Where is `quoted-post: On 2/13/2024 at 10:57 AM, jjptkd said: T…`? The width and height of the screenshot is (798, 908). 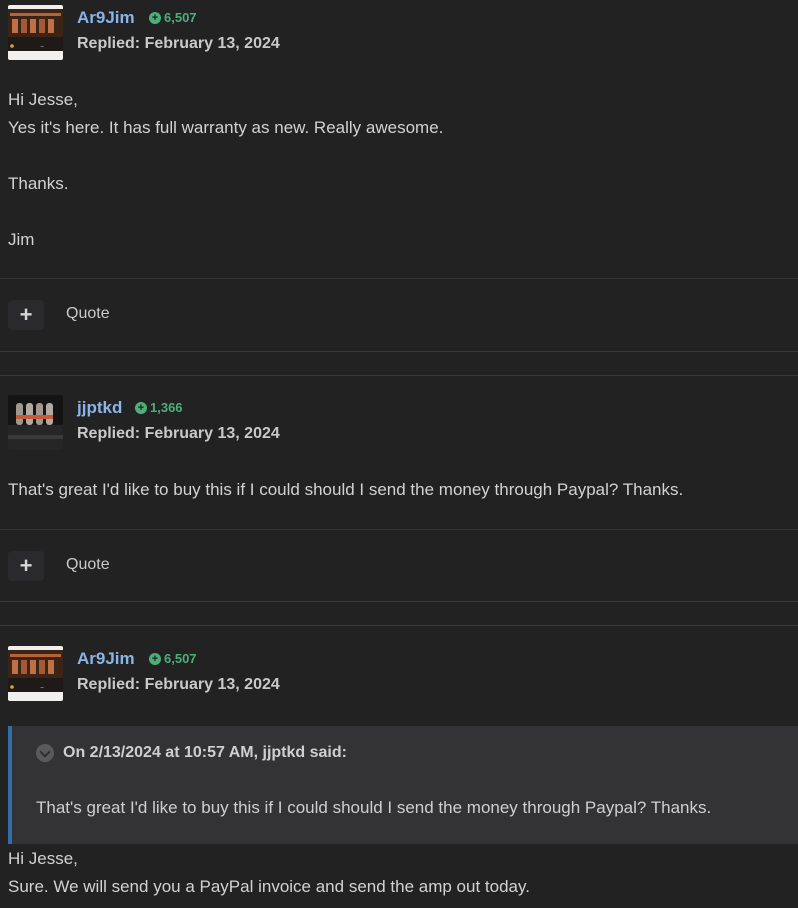
quoted-post: On 2/13/2024 at 10:57 AM, jjptkd said: T… is located at coordinates (403, 785).